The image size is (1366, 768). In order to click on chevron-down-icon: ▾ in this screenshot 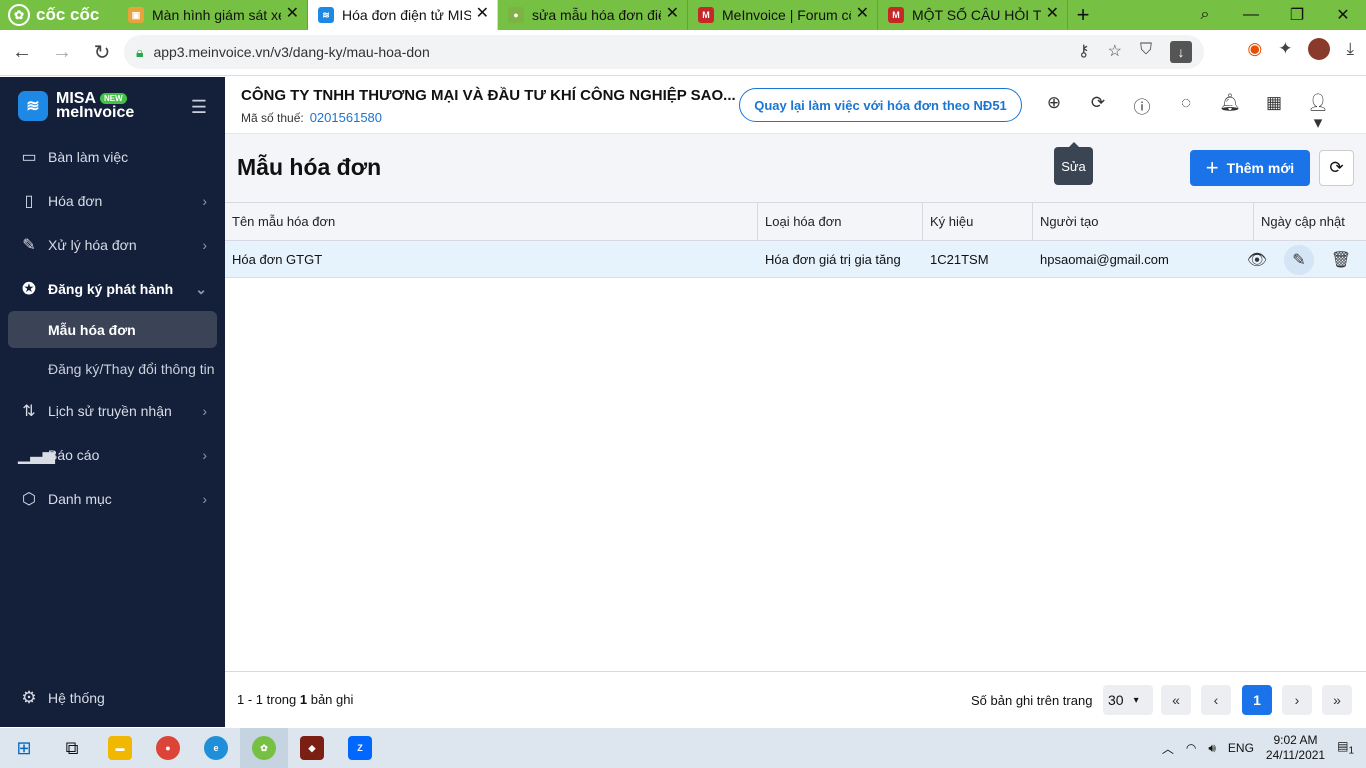, I will do `click(1136, 700)`.